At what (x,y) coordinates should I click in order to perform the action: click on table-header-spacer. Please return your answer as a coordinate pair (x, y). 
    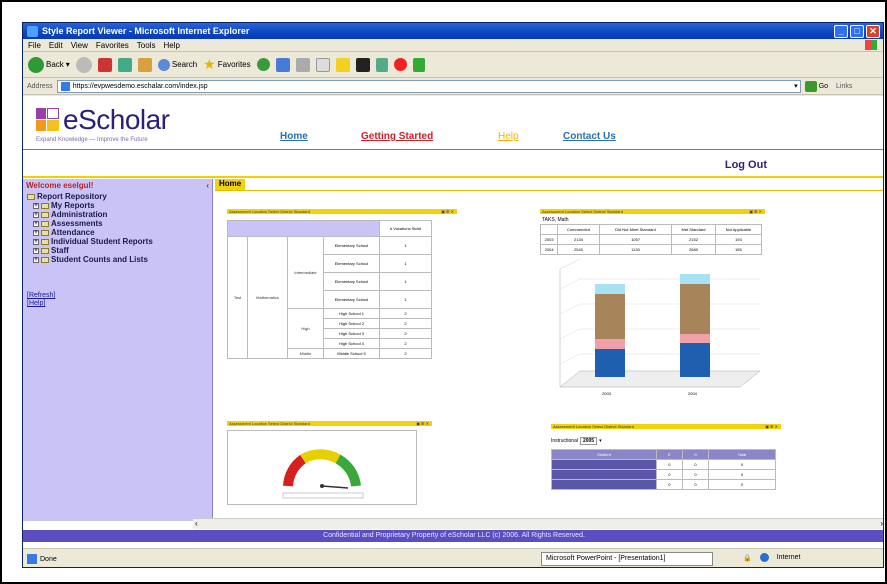
    Looking at the image, I should click on (303, 228).